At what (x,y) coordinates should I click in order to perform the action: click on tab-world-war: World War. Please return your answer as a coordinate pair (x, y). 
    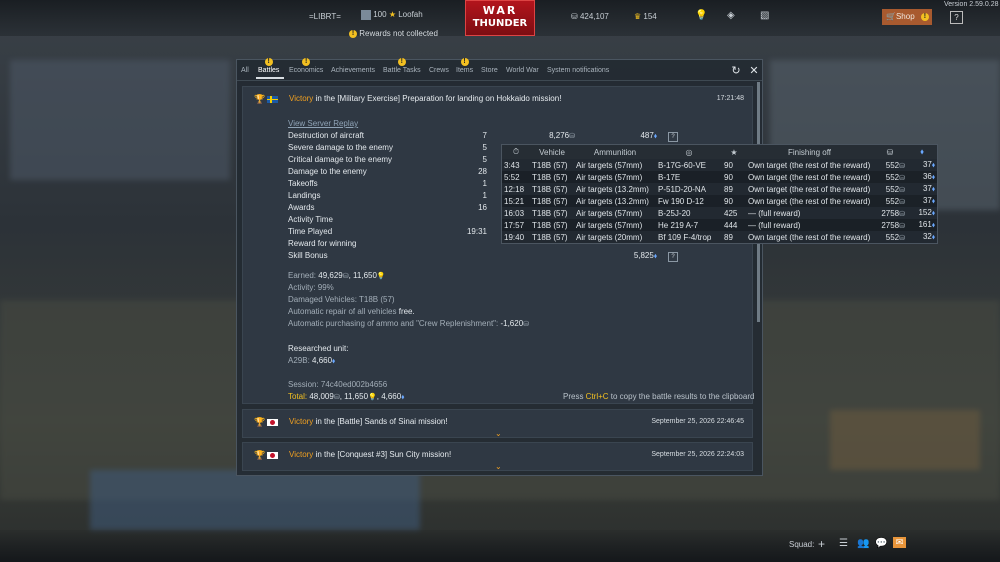
    Looking at the image, I should click on (522, 70).